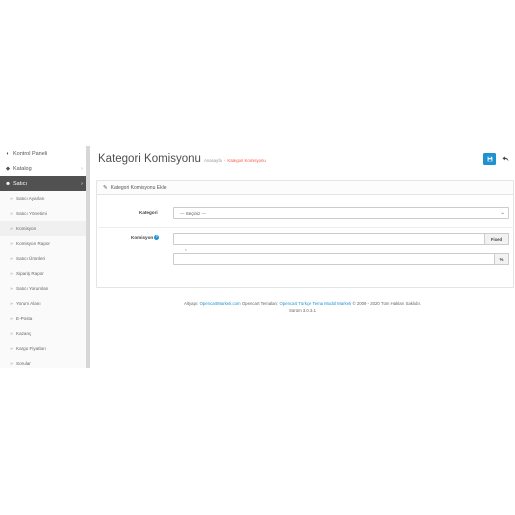  I want to click on percent-commission-input, so click(334, 259).